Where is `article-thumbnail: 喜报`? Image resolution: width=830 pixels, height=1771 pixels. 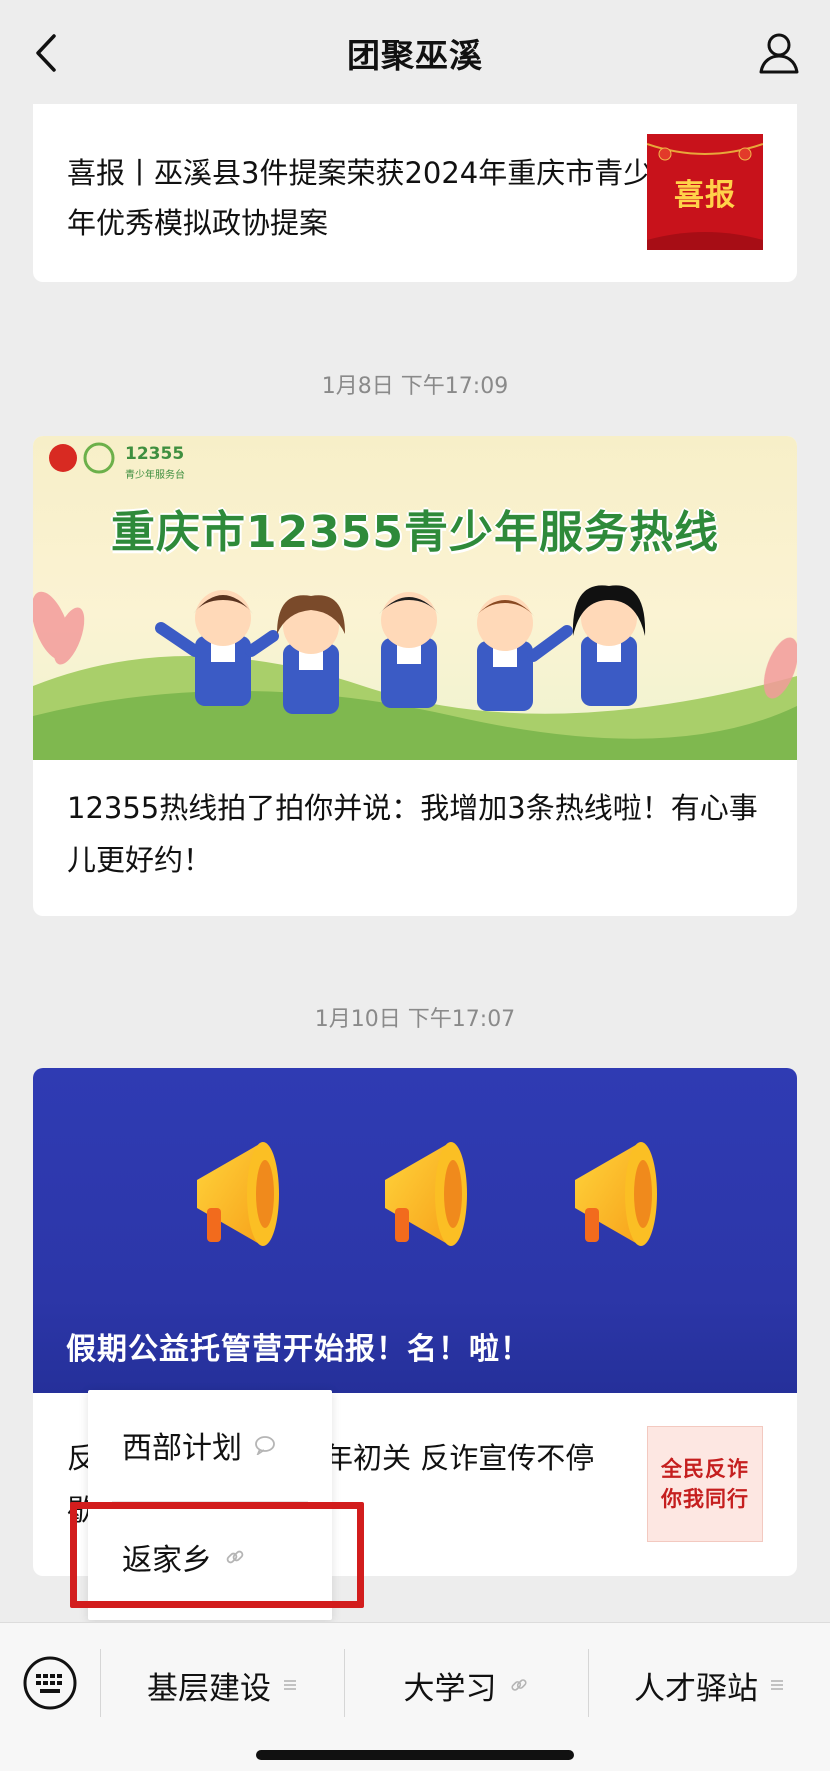
article-thumbnail: 喜报 is located at coordinates (705, 192).